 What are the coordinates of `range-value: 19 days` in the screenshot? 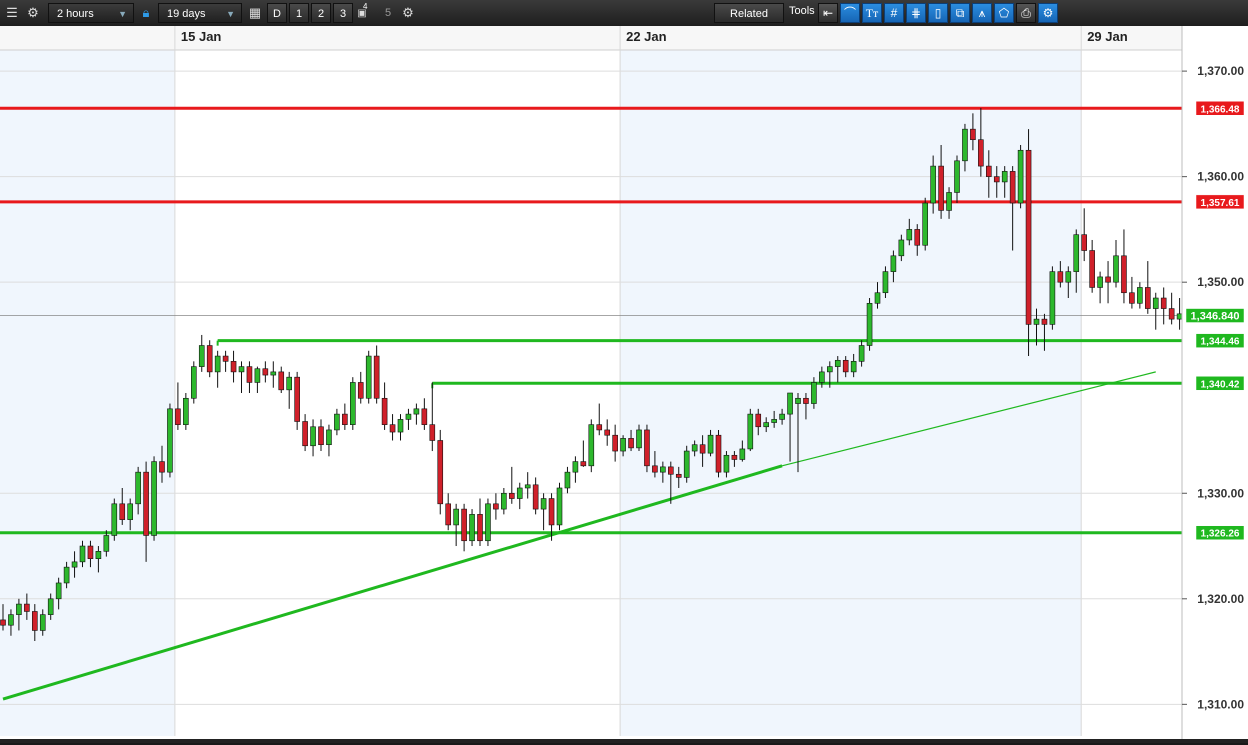 It's located at (186, 14).